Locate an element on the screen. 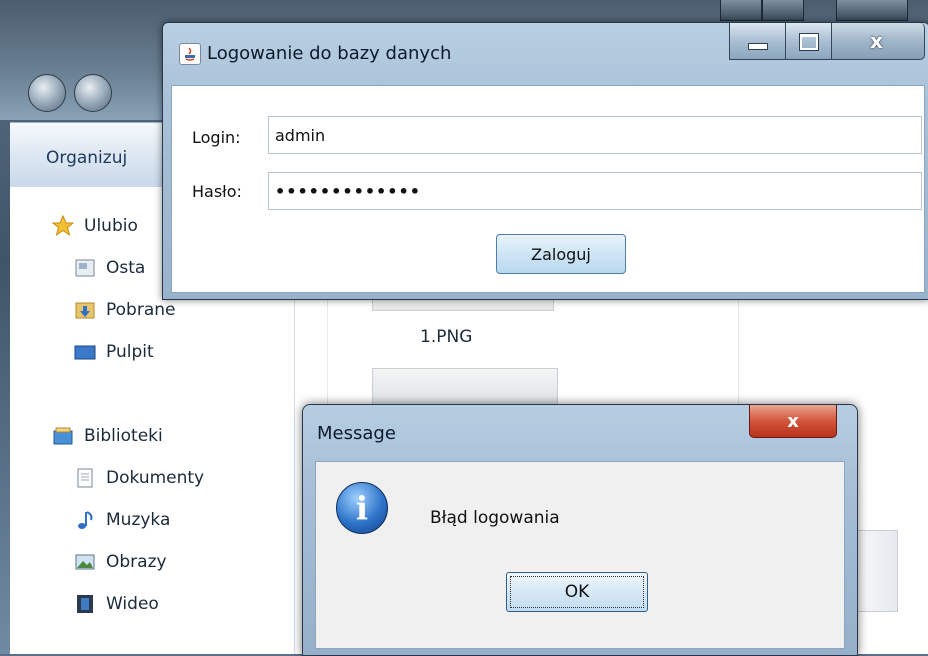 This screenshot has height=656, width=928. music-note-icon is located at coordinates (85, 520).